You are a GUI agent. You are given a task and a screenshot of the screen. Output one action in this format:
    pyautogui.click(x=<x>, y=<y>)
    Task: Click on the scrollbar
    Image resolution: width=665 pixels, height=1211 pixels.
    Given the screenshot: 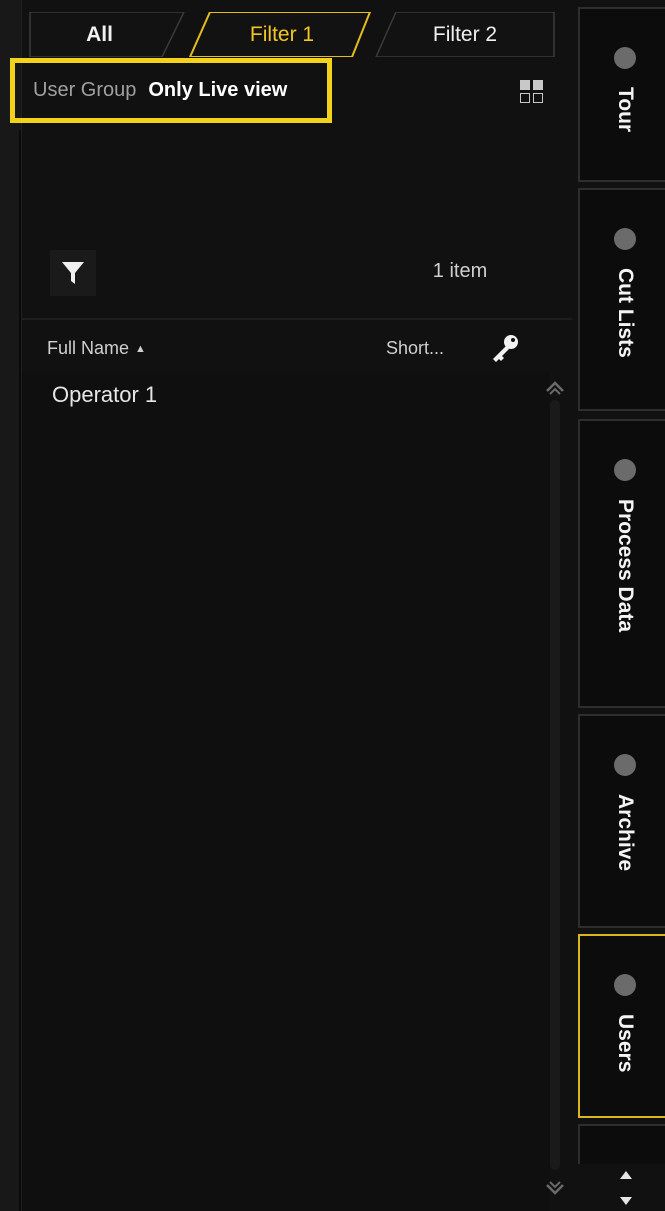 What is the action you would take?
    pyautogui.click(x=555, y=791)
    